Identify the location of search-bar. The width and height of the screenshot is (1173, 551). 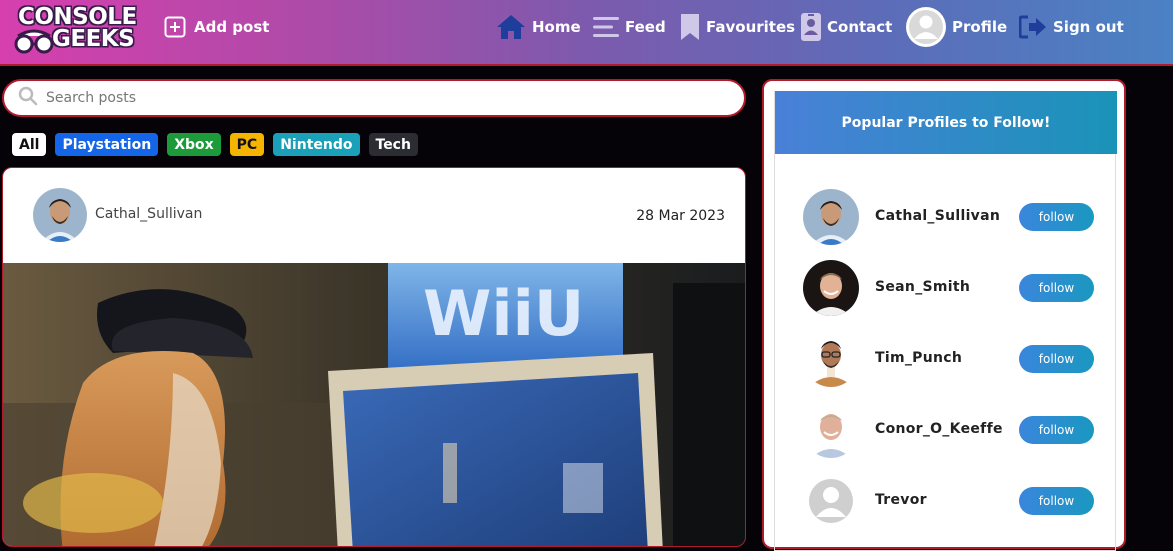
(374, 98).